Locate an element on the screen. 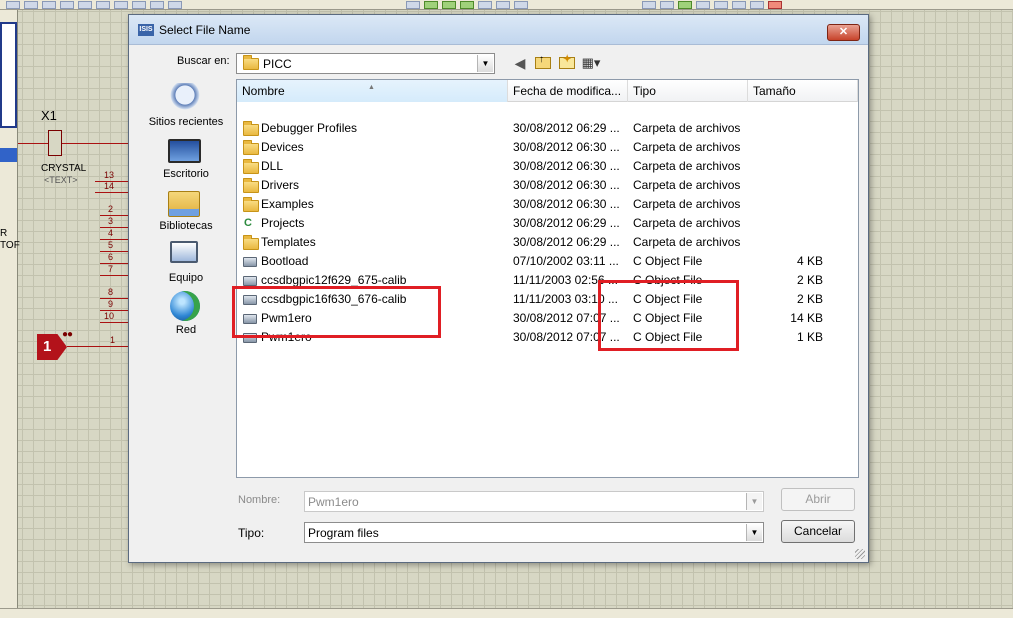 The height and width of the screenshot is (618, 1013). view-menu-icon: ▦▾ is located at coordinates (591, 63).